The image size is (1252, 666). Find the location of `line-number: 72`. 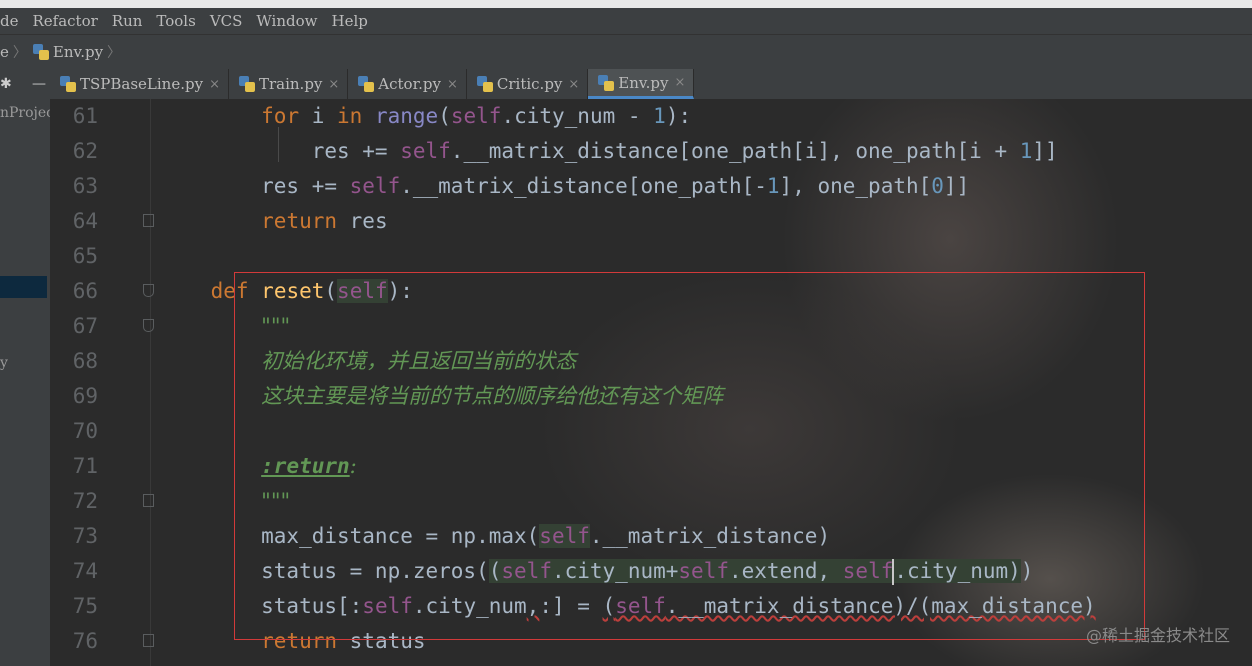

line-number: 72 is located at coordinates (85, 501).